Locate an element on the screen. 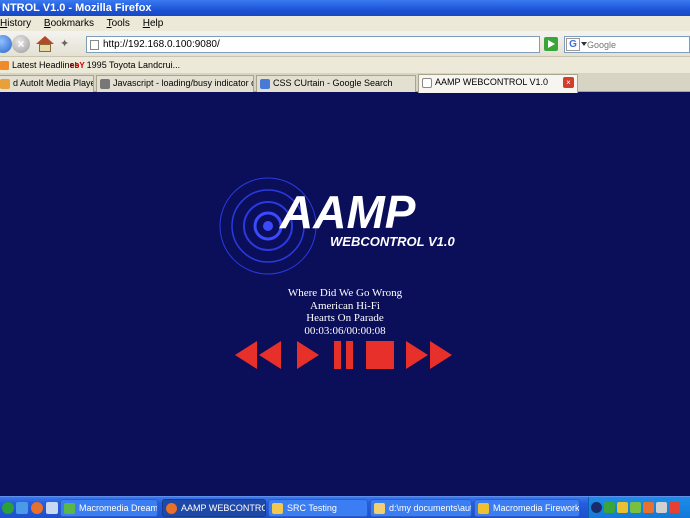  track-time: 00:03:06/00:00:08 is located at coordinates (345, 330).